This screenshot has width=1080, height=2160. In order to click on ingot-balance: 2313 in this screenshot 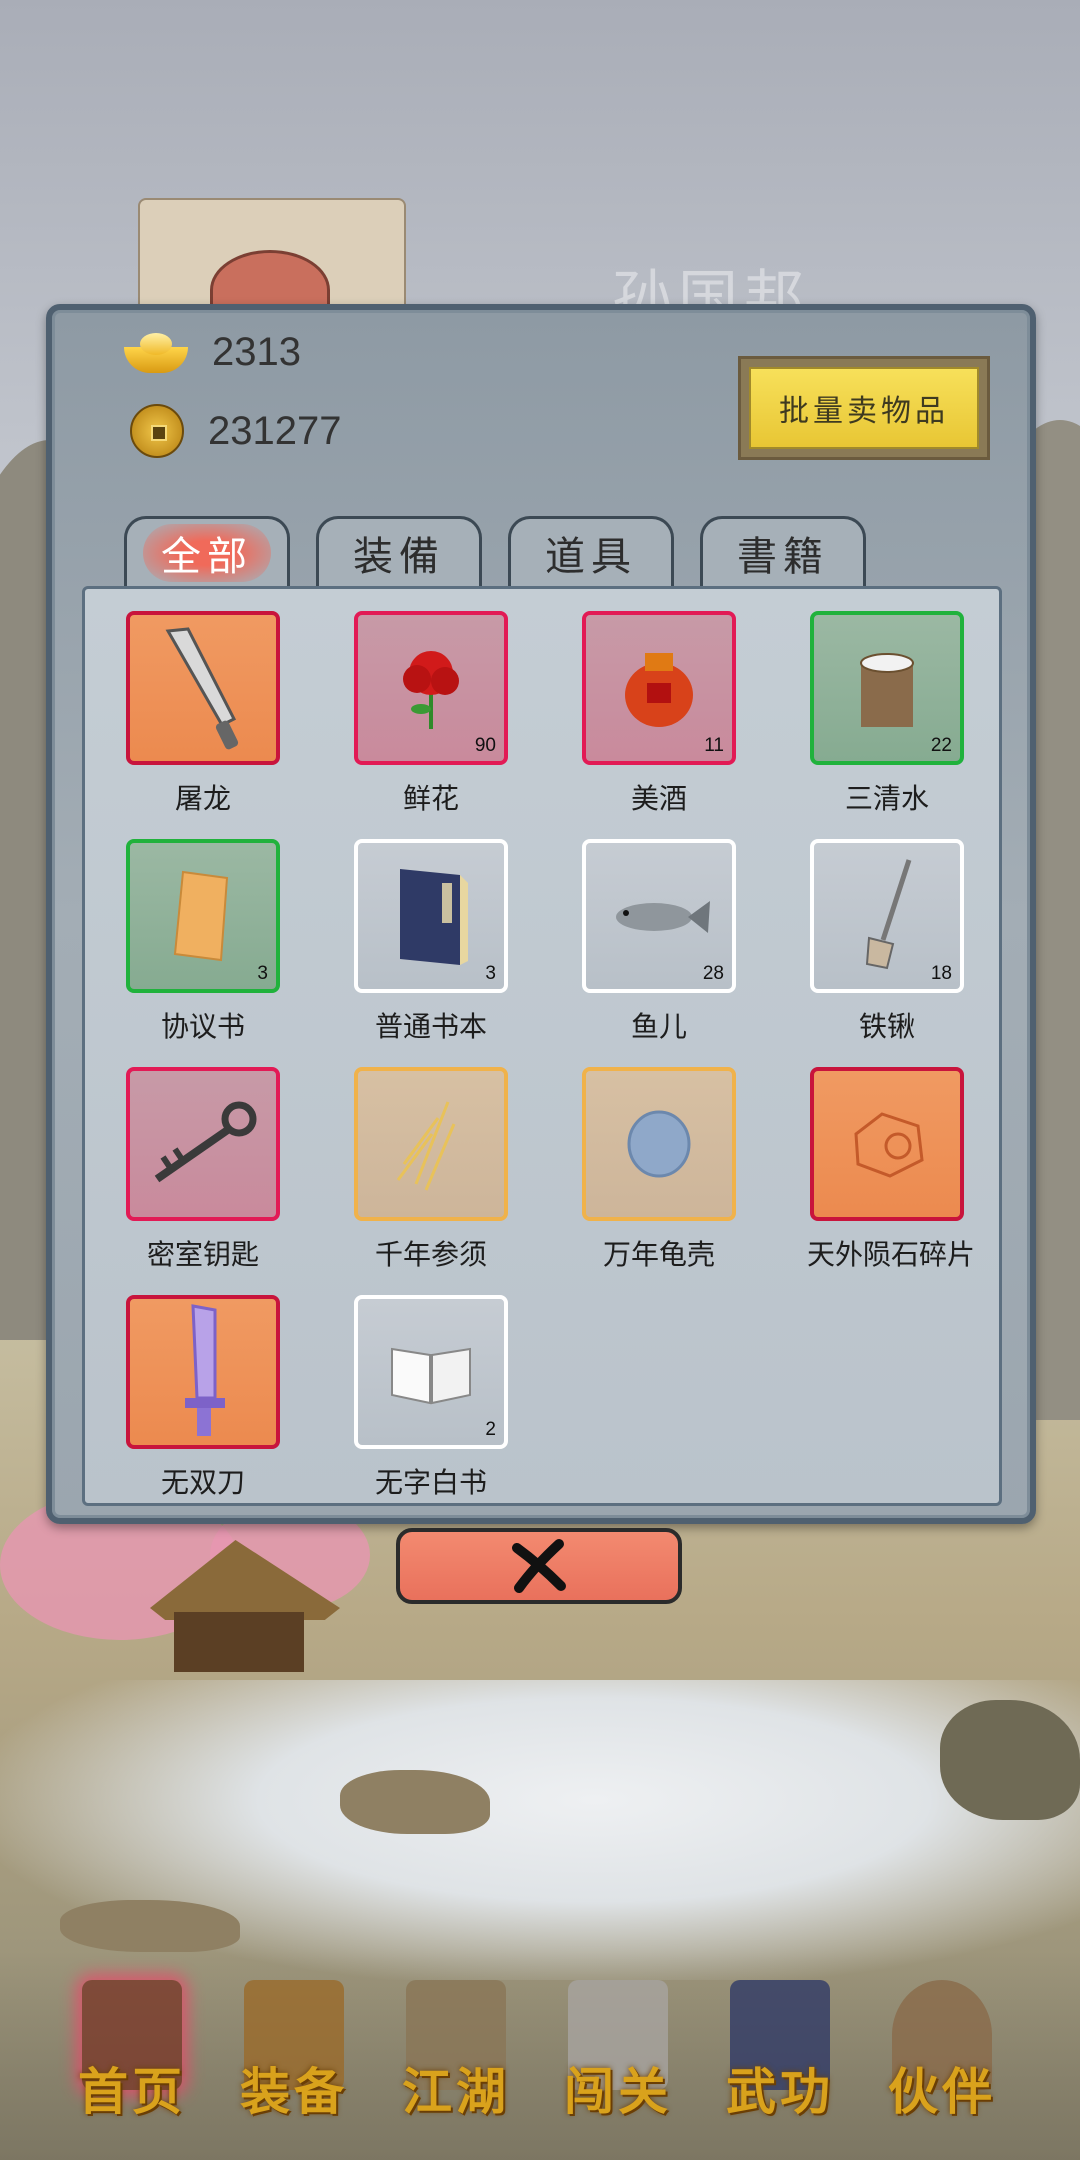, I will do `click(212, 352)`.